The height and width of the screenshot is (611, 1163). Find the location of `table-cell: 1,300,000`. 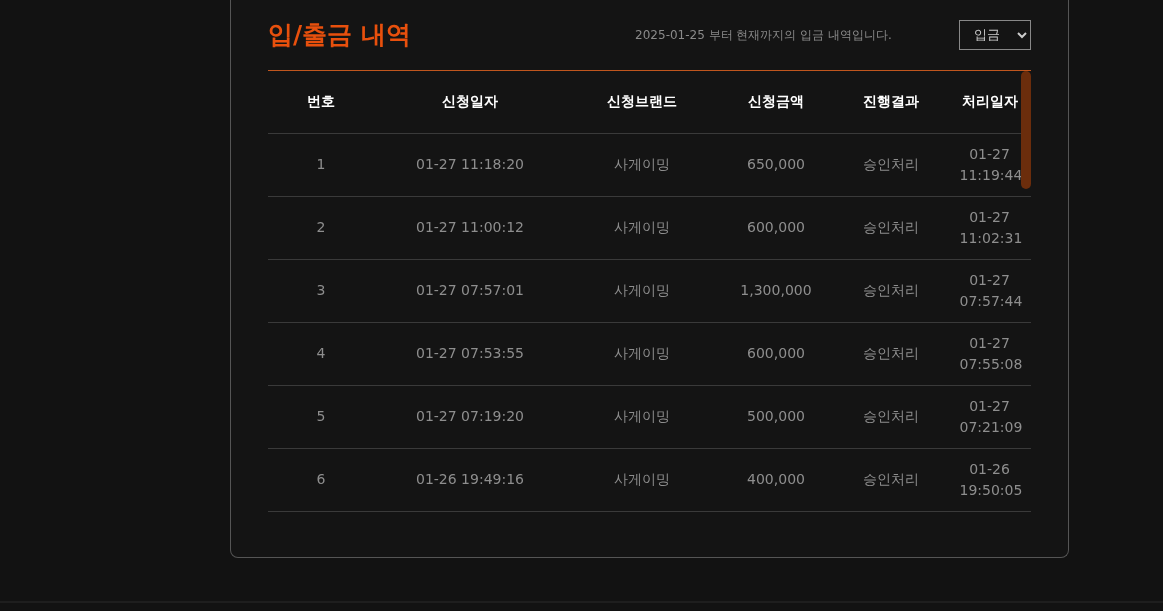

table-cell: 1,300,000 is located at coordinates (776, 290).